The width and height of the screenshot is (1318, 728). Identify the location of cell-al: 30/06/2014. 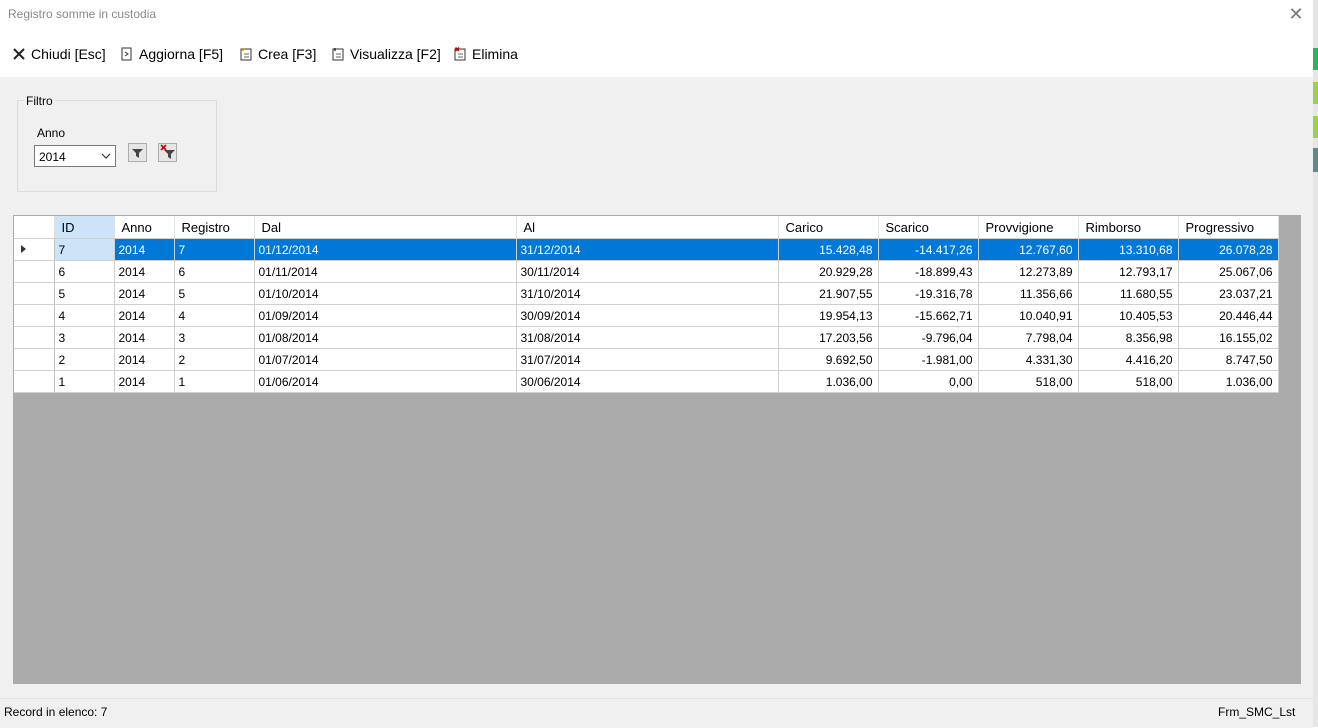
(647, 381).